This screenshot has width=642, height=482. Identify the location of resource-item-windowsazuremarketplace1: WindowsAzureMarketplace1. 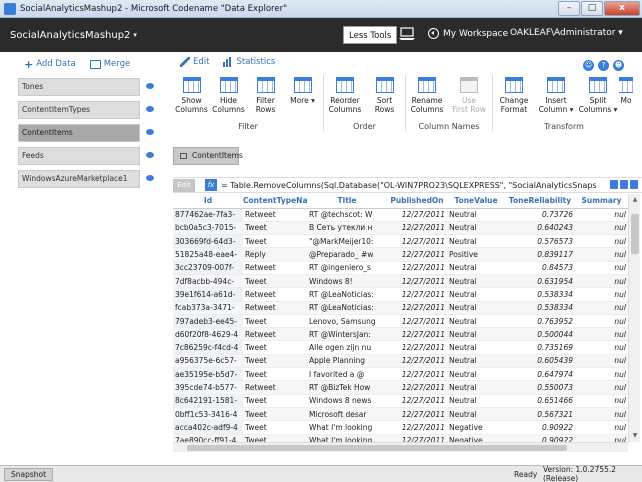
(86, 179).